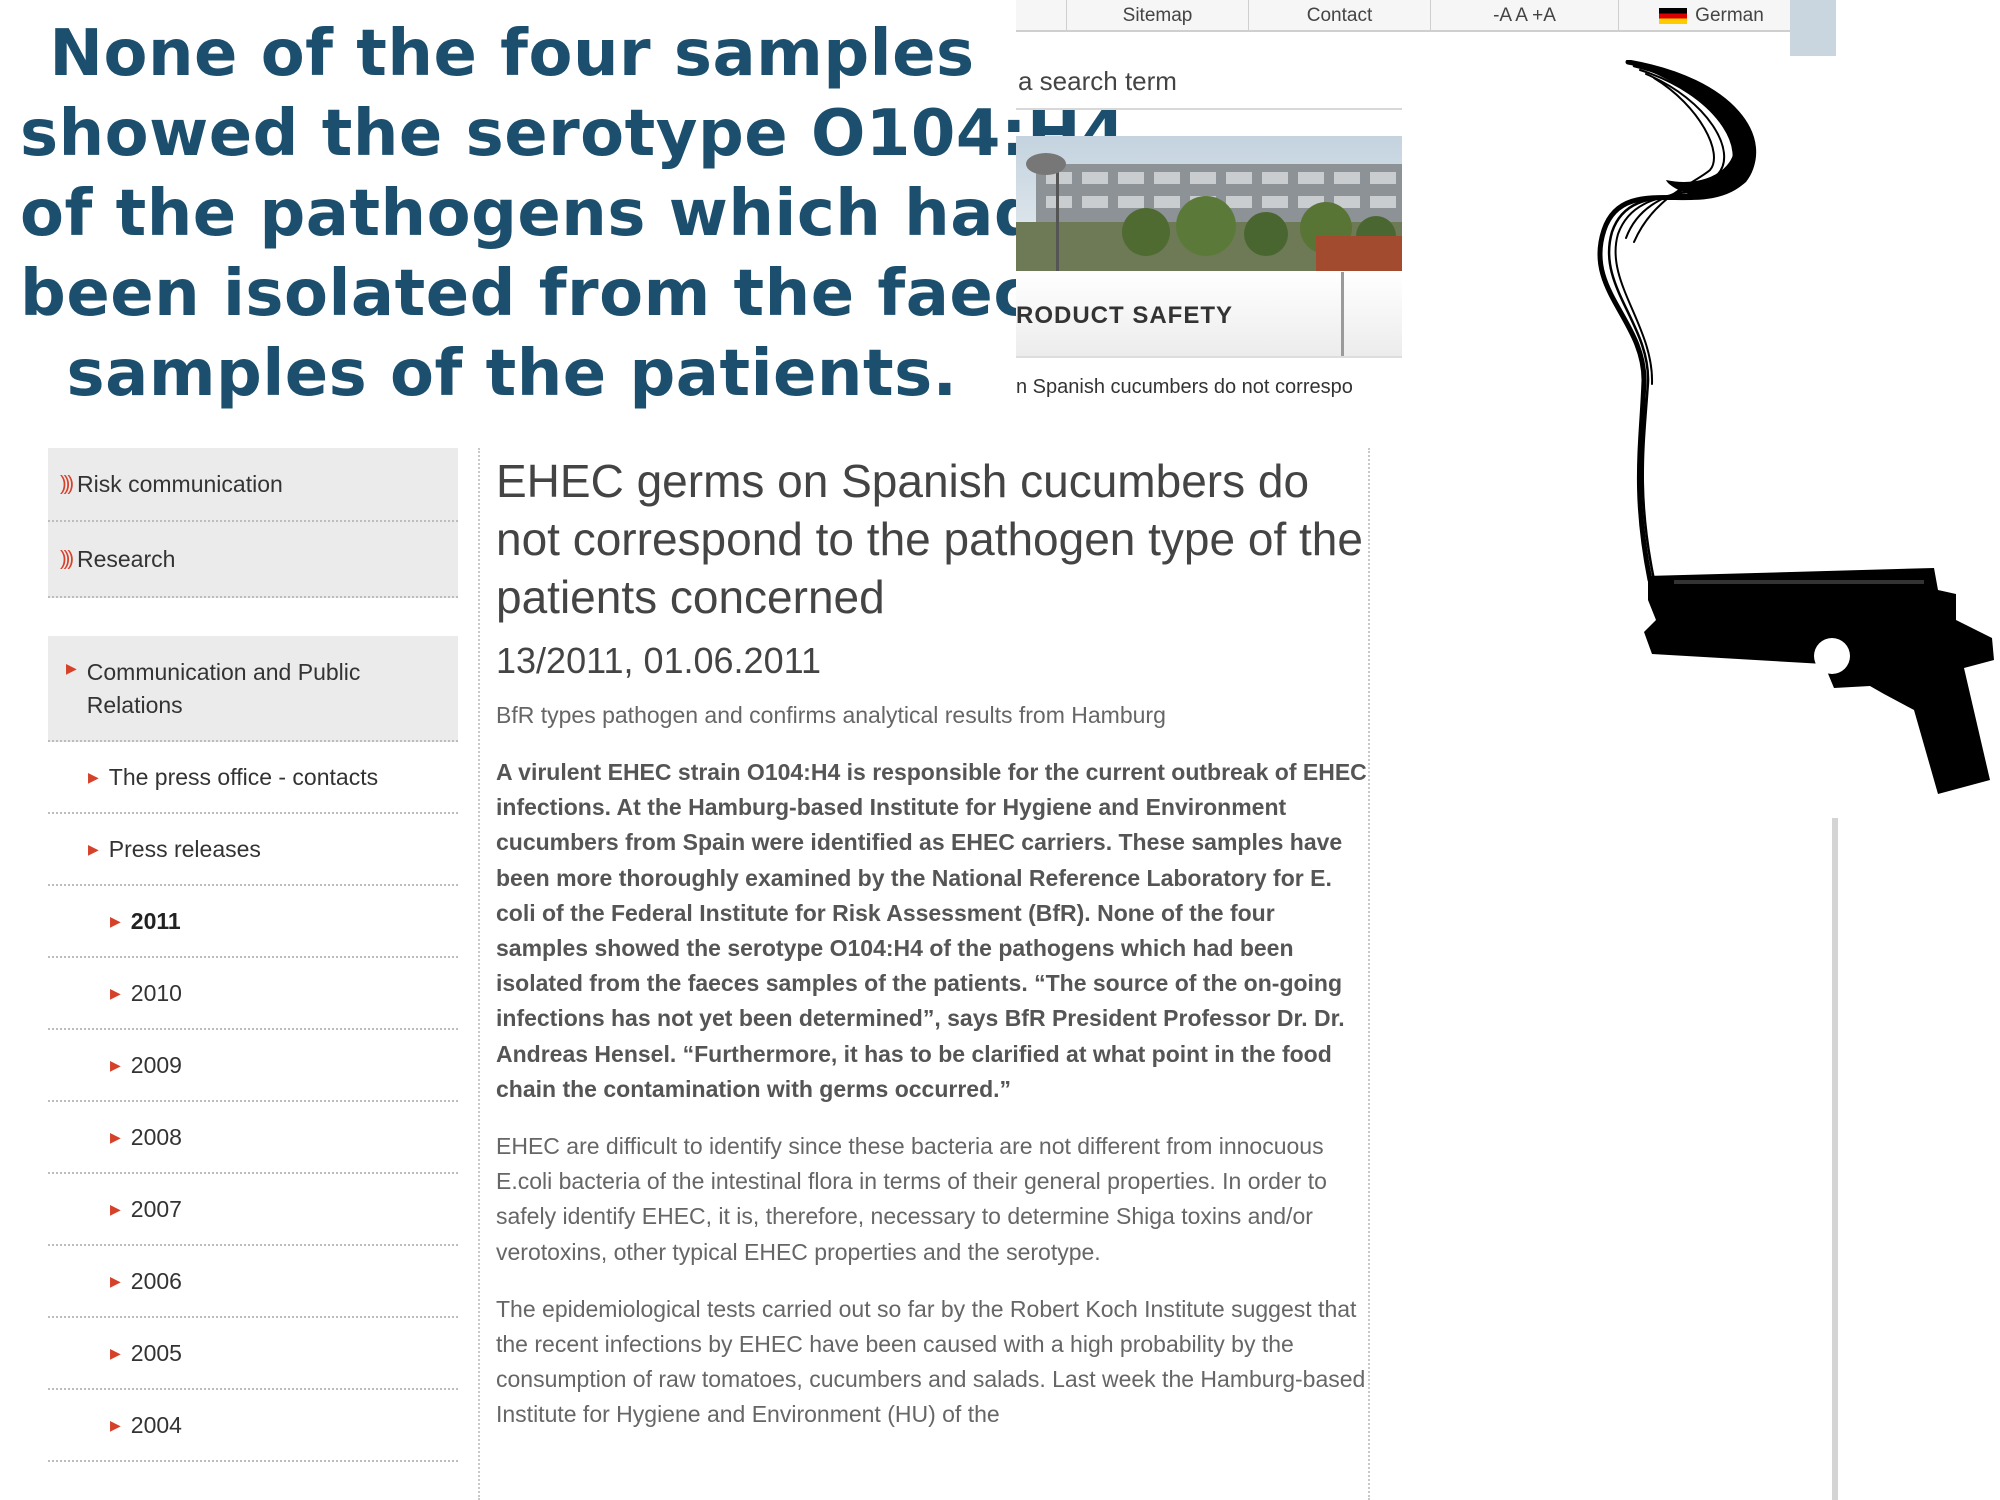 The height and width of the screenshot is (1500, 2000). Describe the element at coordinates (253, 1210) in the screenshot. I see `sidebar-year-2007: ▶ 2007` at that location.